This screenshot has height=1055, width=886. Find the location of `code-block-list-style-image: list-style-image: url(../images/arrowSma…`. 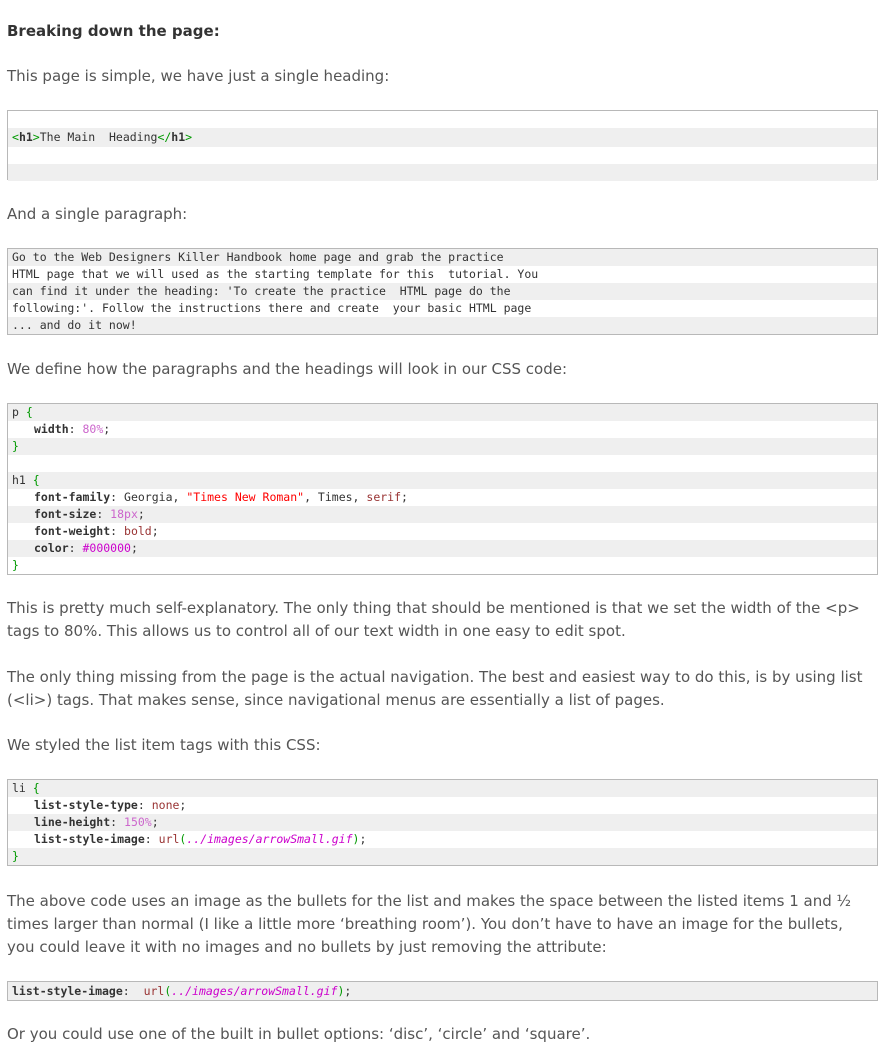

code-block-list-style-image: list-style-image: url(../images/arrowSma… is located at coordinates (442, 991).